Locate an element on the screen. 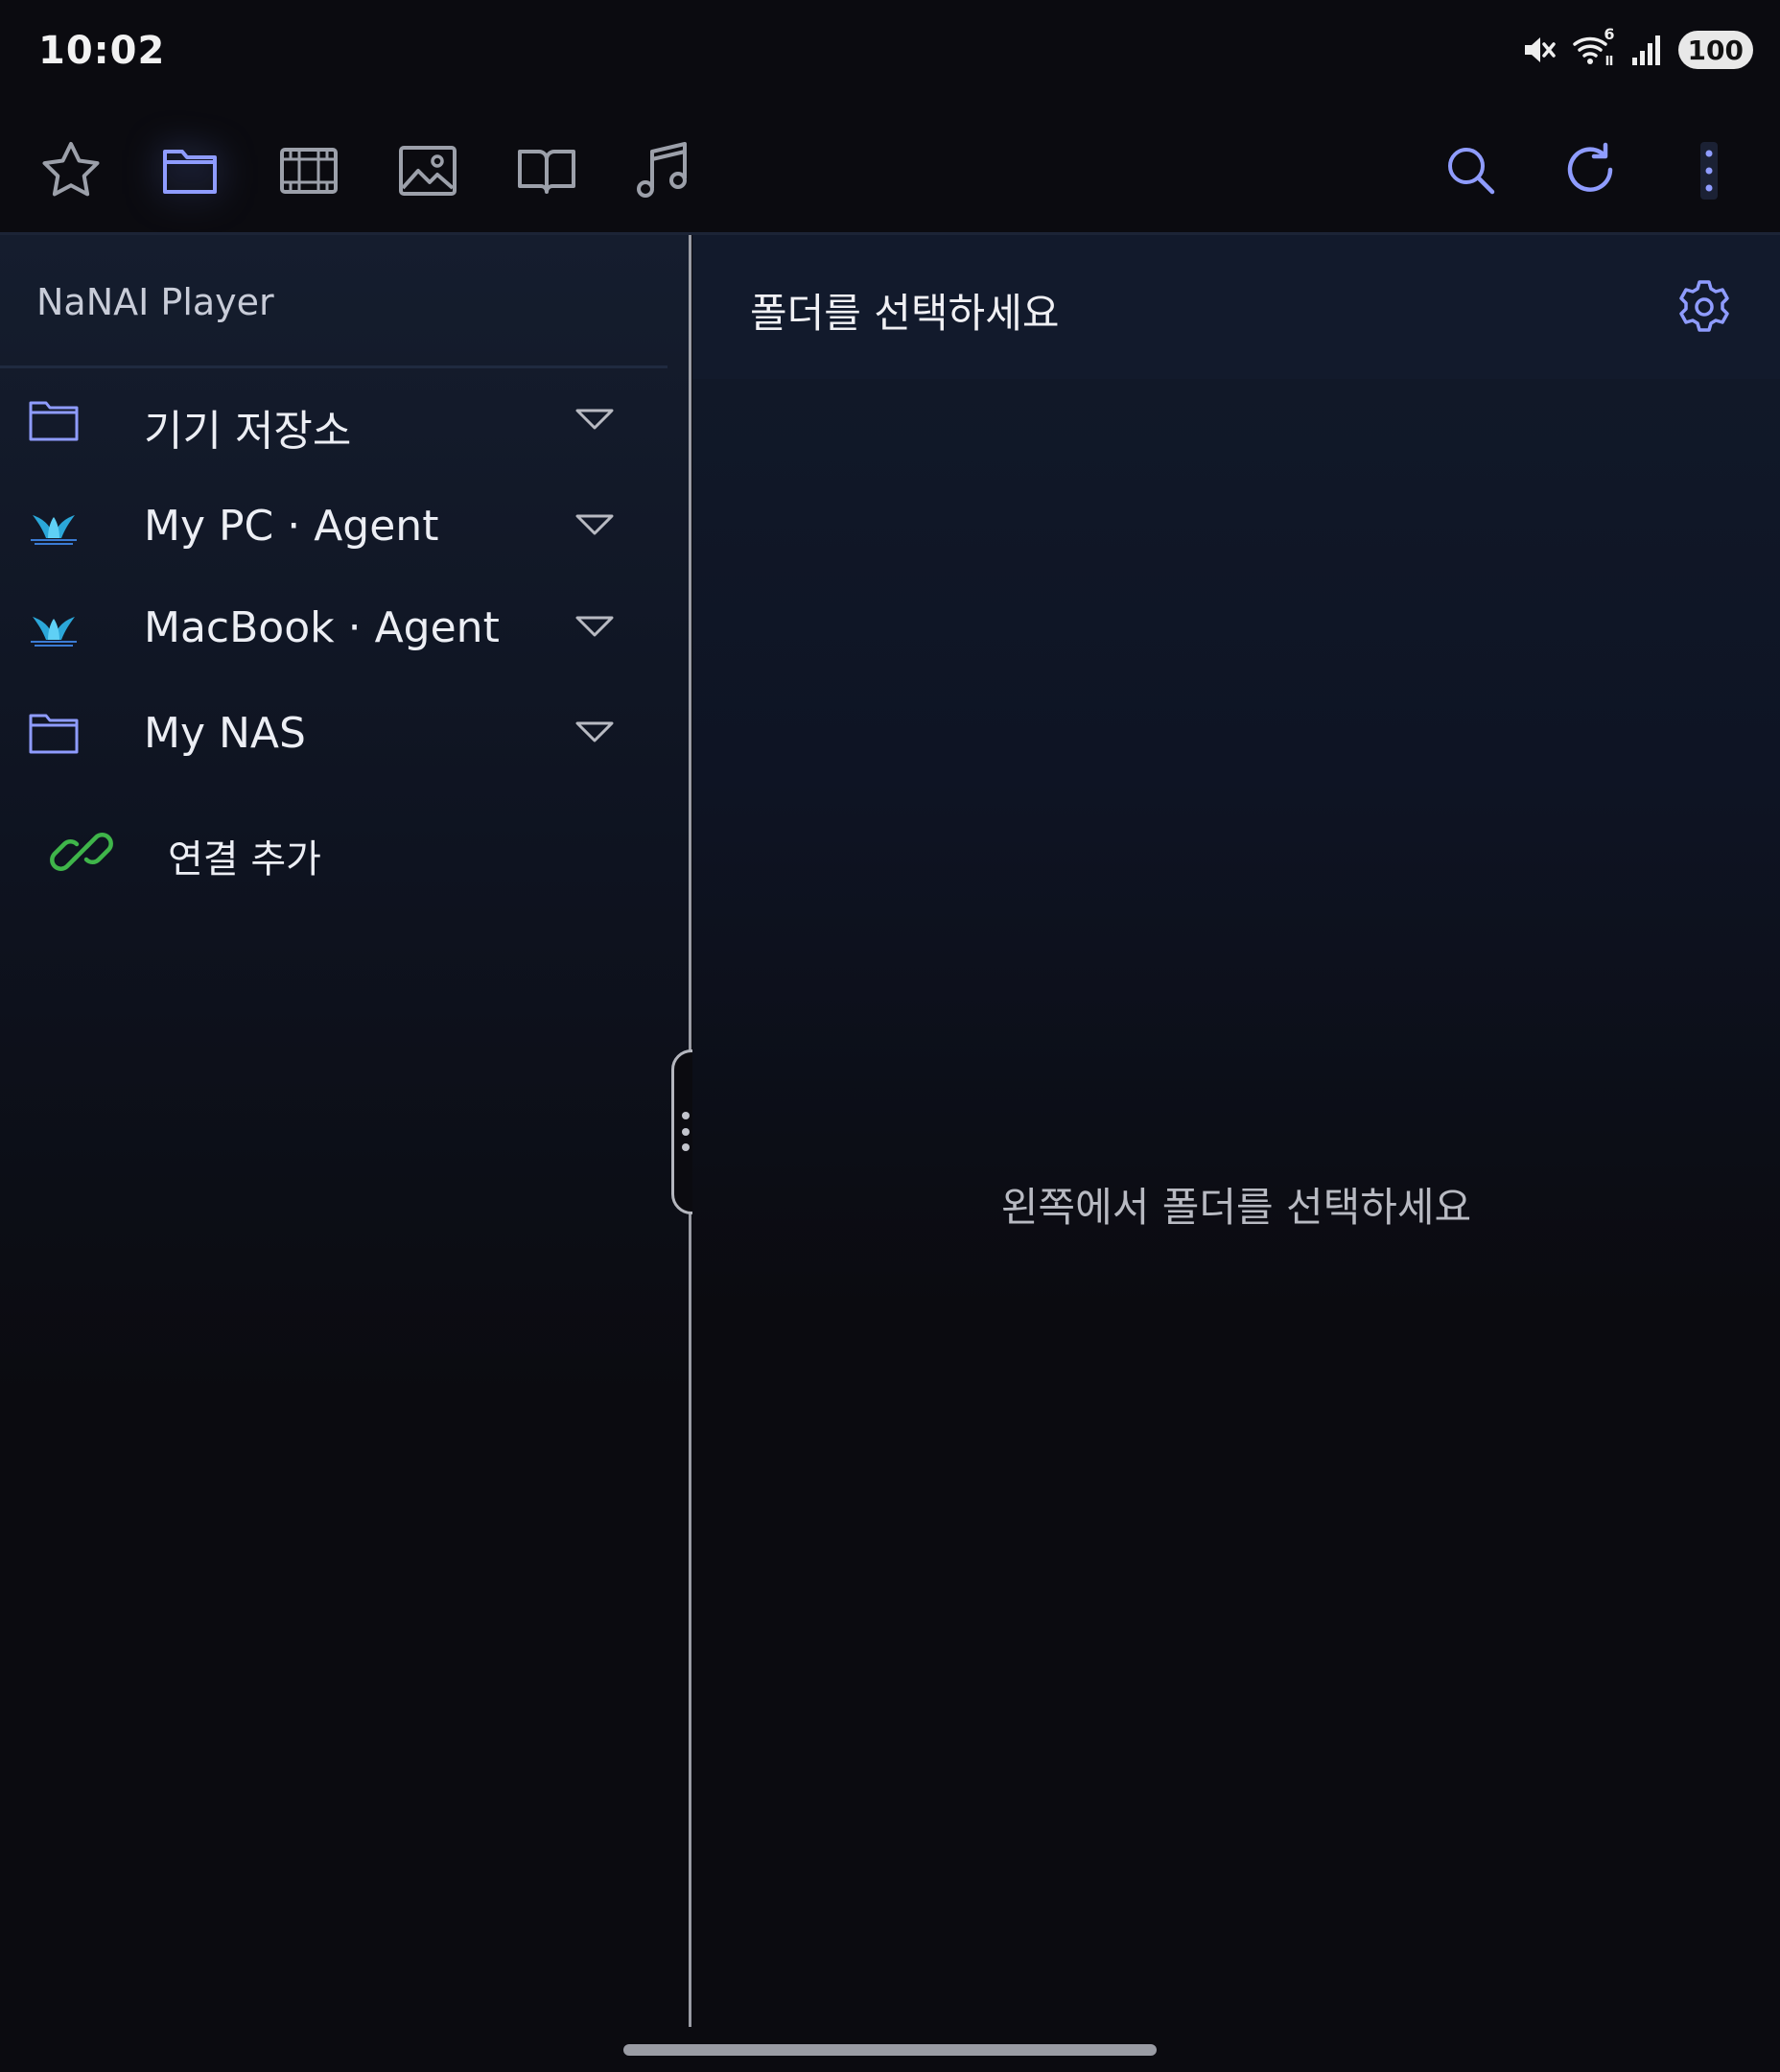  sidebar-item-device-storage: 기기 저장소 is located at coordinates (334, 421).